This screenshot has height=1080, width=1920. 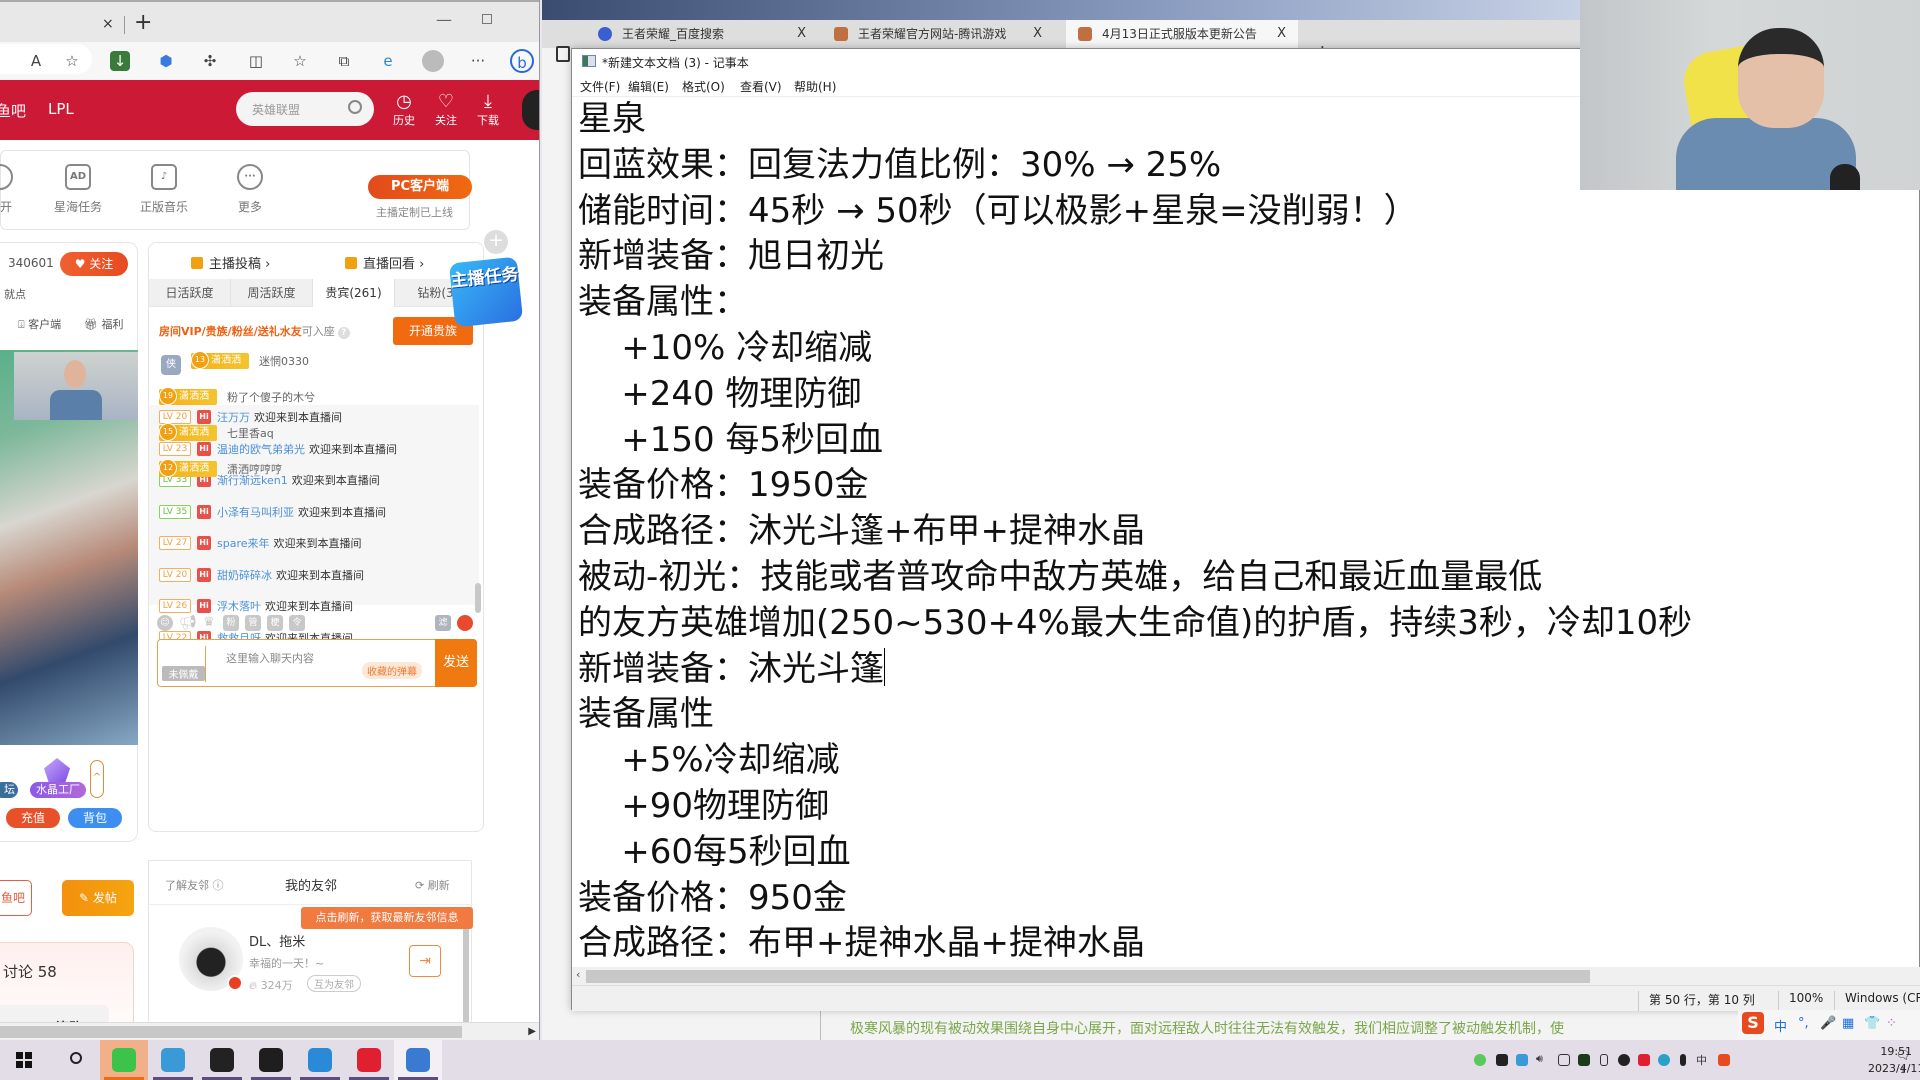 What do you see at coordinates (94, 264) in the screenshot?
I see `follow-button: ♥ 关注` at bounding box center [94, 264].